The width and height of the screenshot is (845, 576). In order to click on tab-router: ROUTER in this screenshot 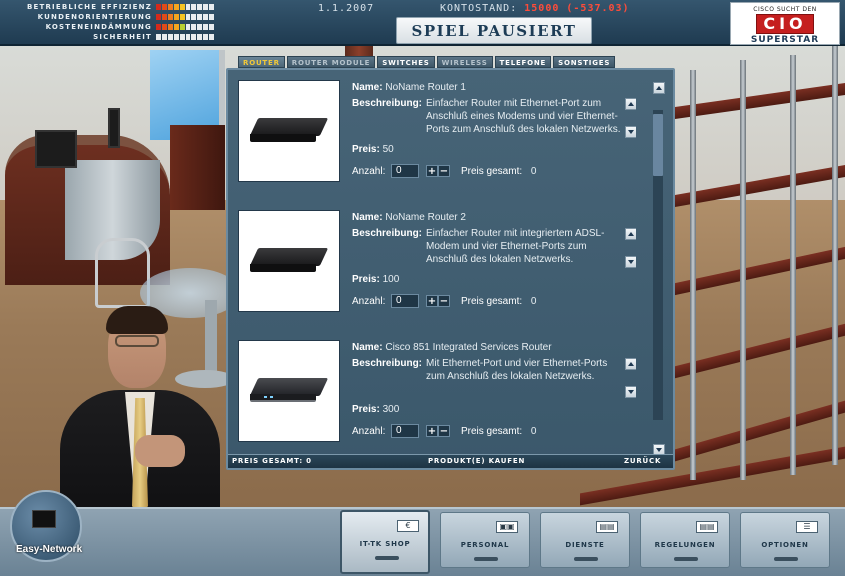, I will do `click(261, 62)`.